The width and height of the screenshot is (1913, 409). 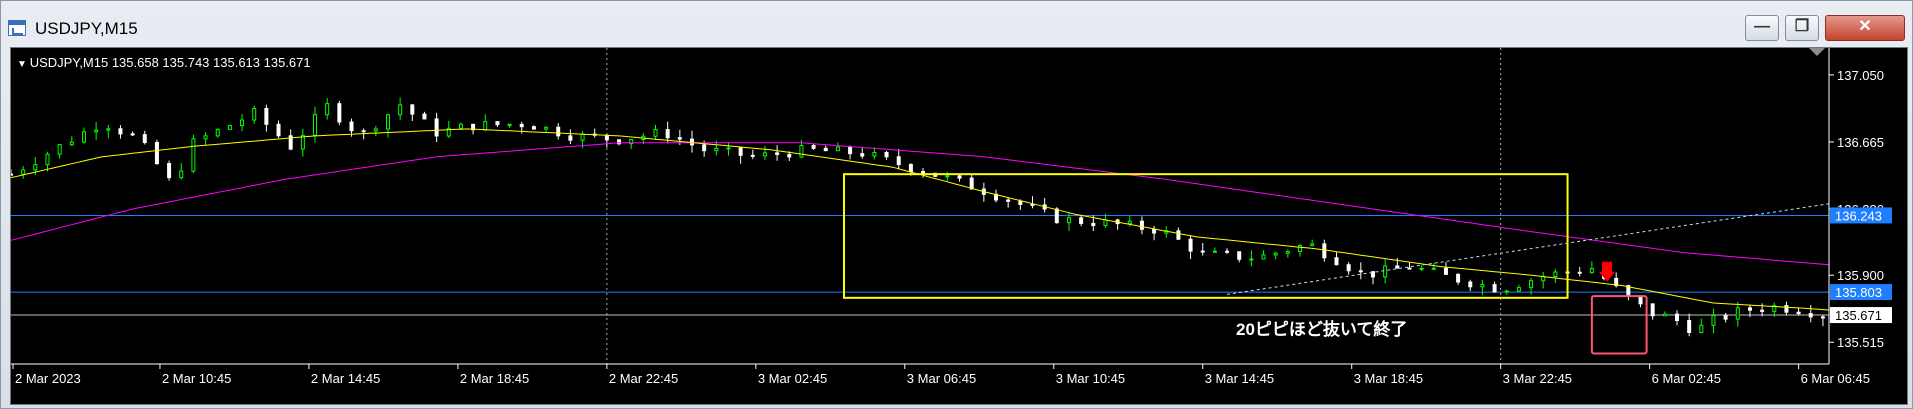 I want to click on time-tick-label: 2 Mar 18:45, so click(x=494, y=378).